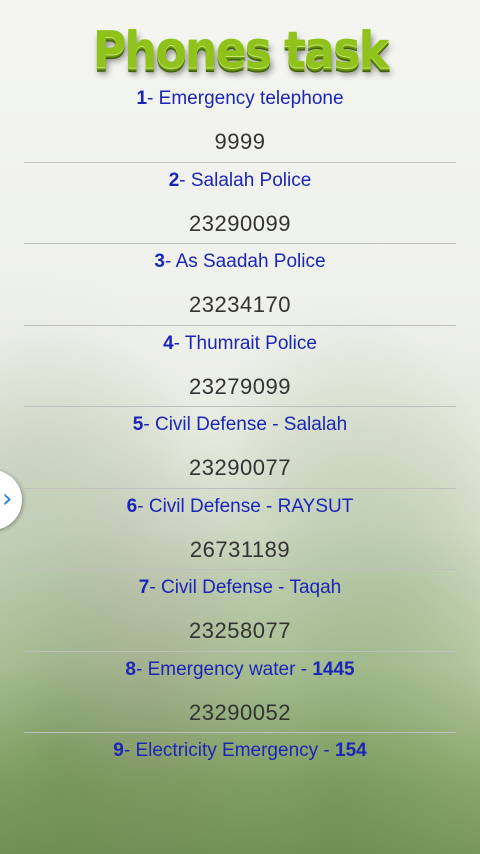 The height and width of the screenshot is (854, 480). What do you see at coordinates (144, 587) in the screenshot?
I see `item-number: 7` at bounding box center [144, 587].